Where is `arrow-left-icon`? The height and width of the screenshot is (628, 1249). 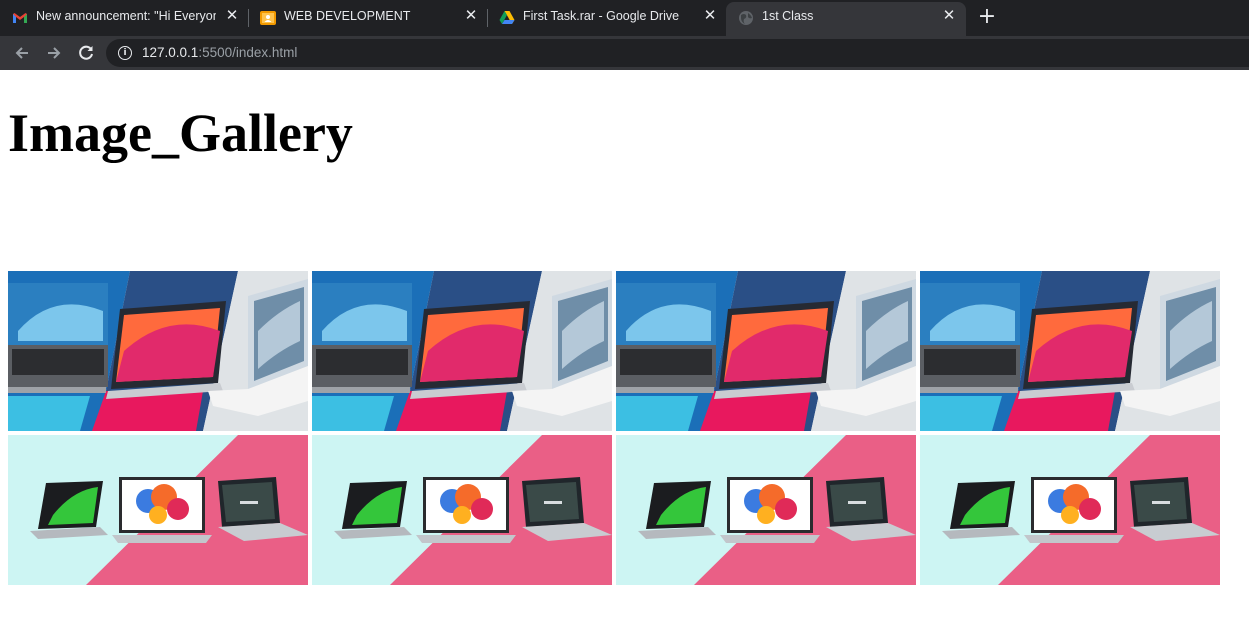
arrow-left-icon is located at coordinates (21, 53).